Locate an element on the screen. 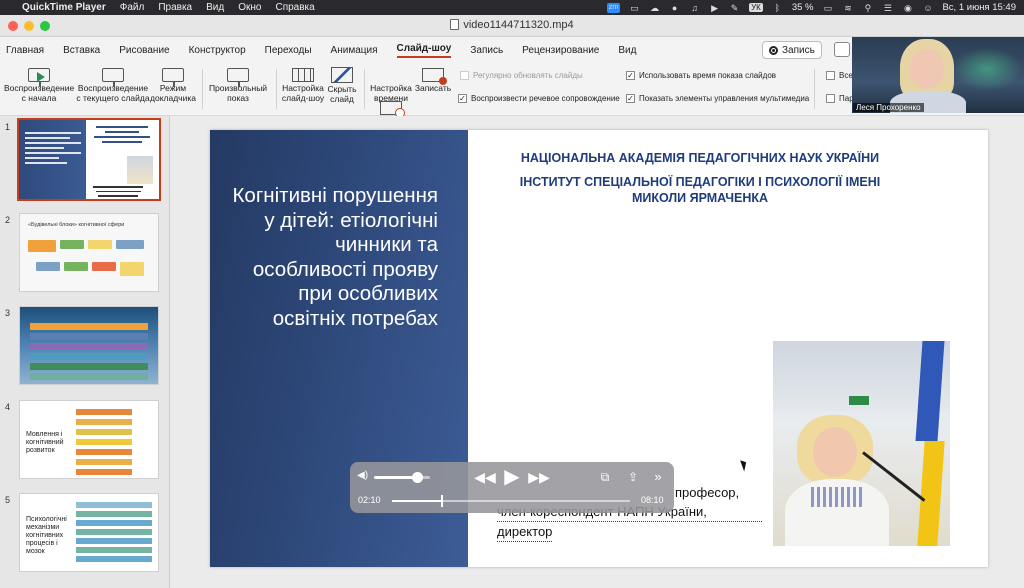  picture-in-picture-icon: ⧉ is located at coordinates (605, 477).